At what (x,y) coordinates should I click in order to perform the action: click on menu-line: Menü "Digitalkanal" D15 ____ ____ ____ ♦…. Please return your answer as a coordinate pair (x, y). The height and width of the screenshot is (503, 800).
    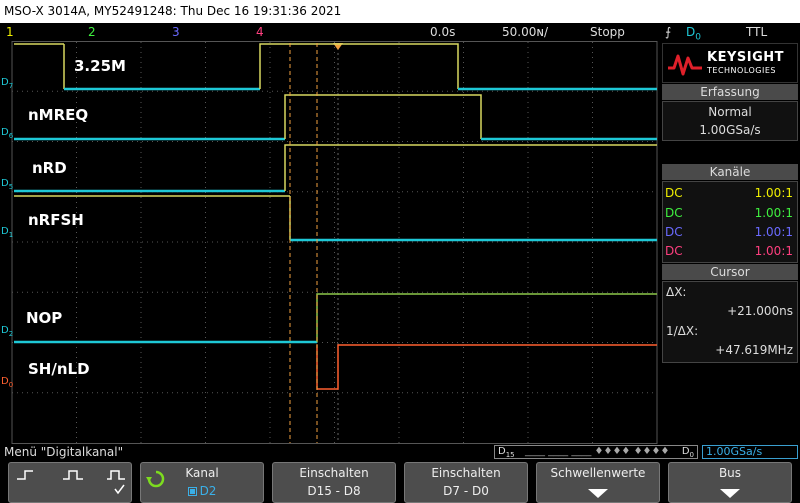
    Looking at the image, I should click on (400, 452).